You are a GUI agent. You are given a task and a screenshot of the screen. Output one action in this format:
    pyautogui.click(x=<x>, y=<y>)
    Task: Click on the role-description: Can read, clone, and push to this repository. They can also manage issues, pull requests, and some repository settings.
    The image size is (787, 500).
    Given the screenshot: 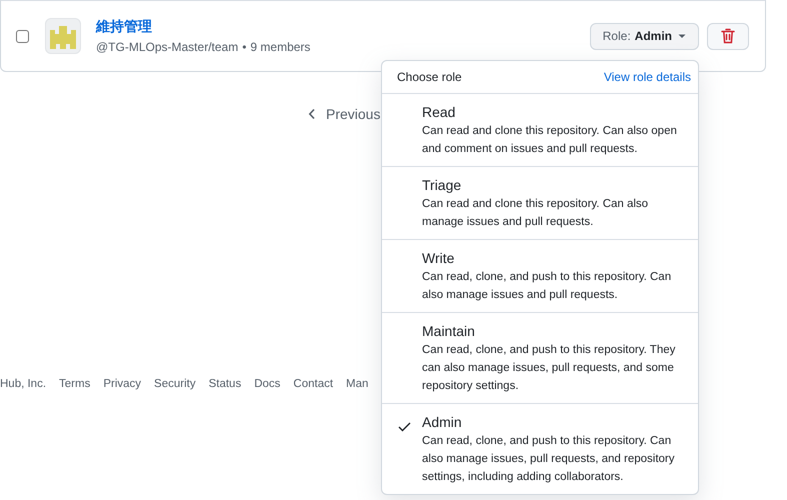 What is the action you would take?
    pyautogui.click(x=549, y=368)
    